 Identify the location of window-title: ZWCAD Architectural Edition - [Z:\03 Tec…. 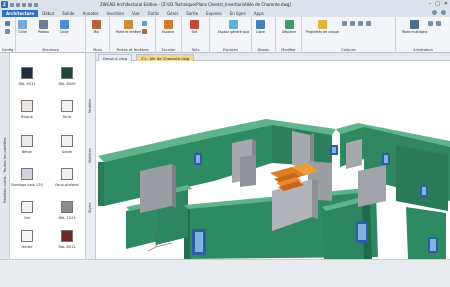
(195, 4).